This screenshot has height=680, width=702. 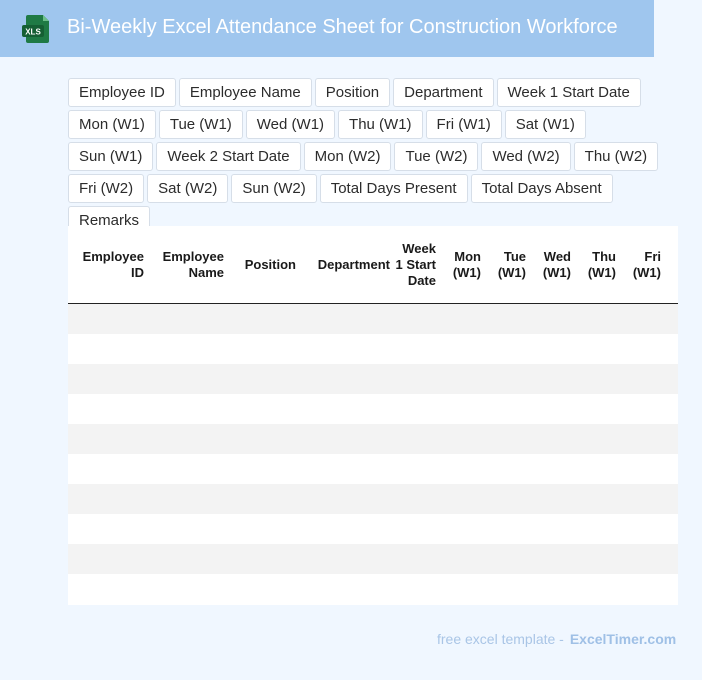 What do you see at coordinates (228, 156) in the screenshot?
I see `field-chip: Week 2 Start Date` at bounding box center [228, 156].